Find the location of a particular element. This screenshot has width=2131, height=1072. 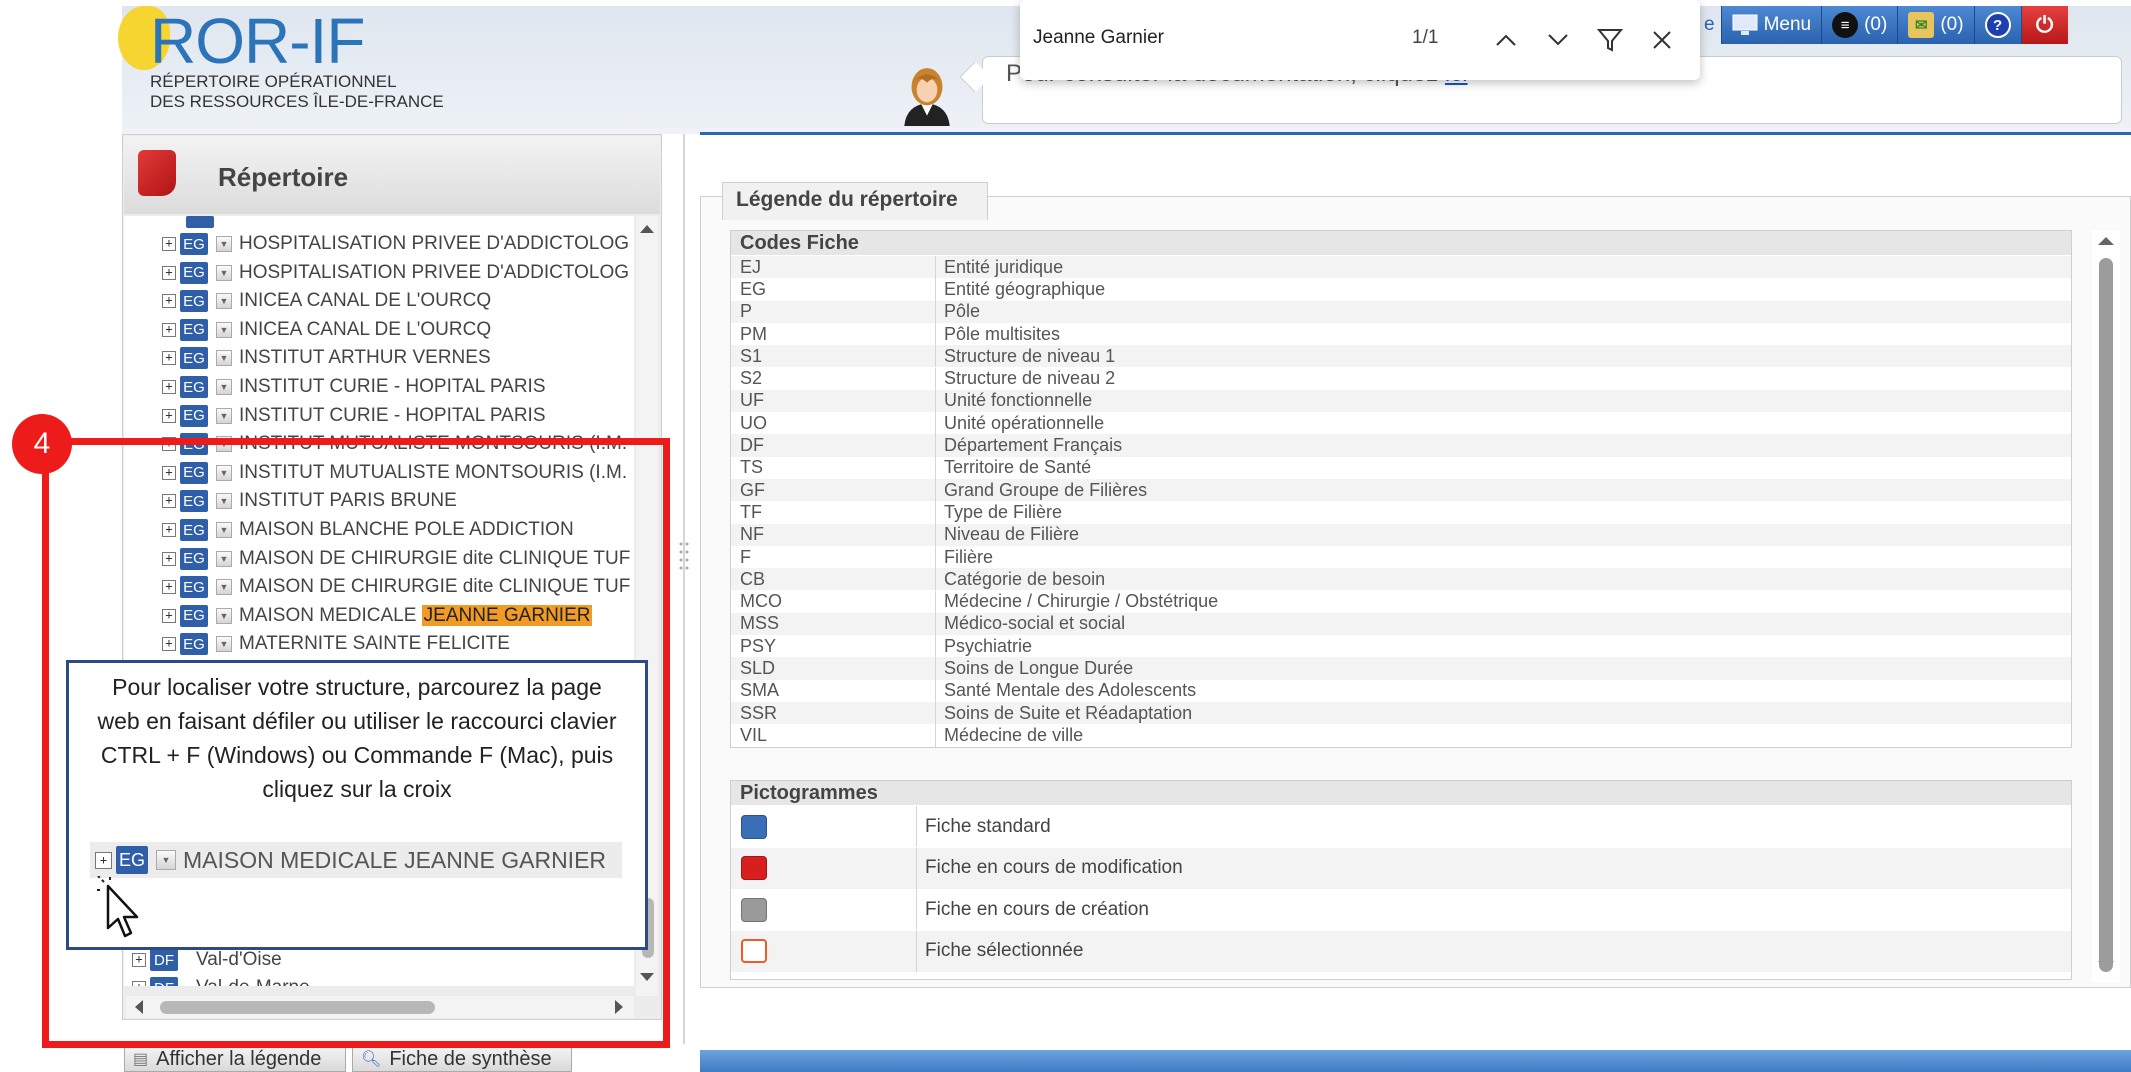

pictogram-row: Fiche sélectionnée is located at coordinates (1401, 951).